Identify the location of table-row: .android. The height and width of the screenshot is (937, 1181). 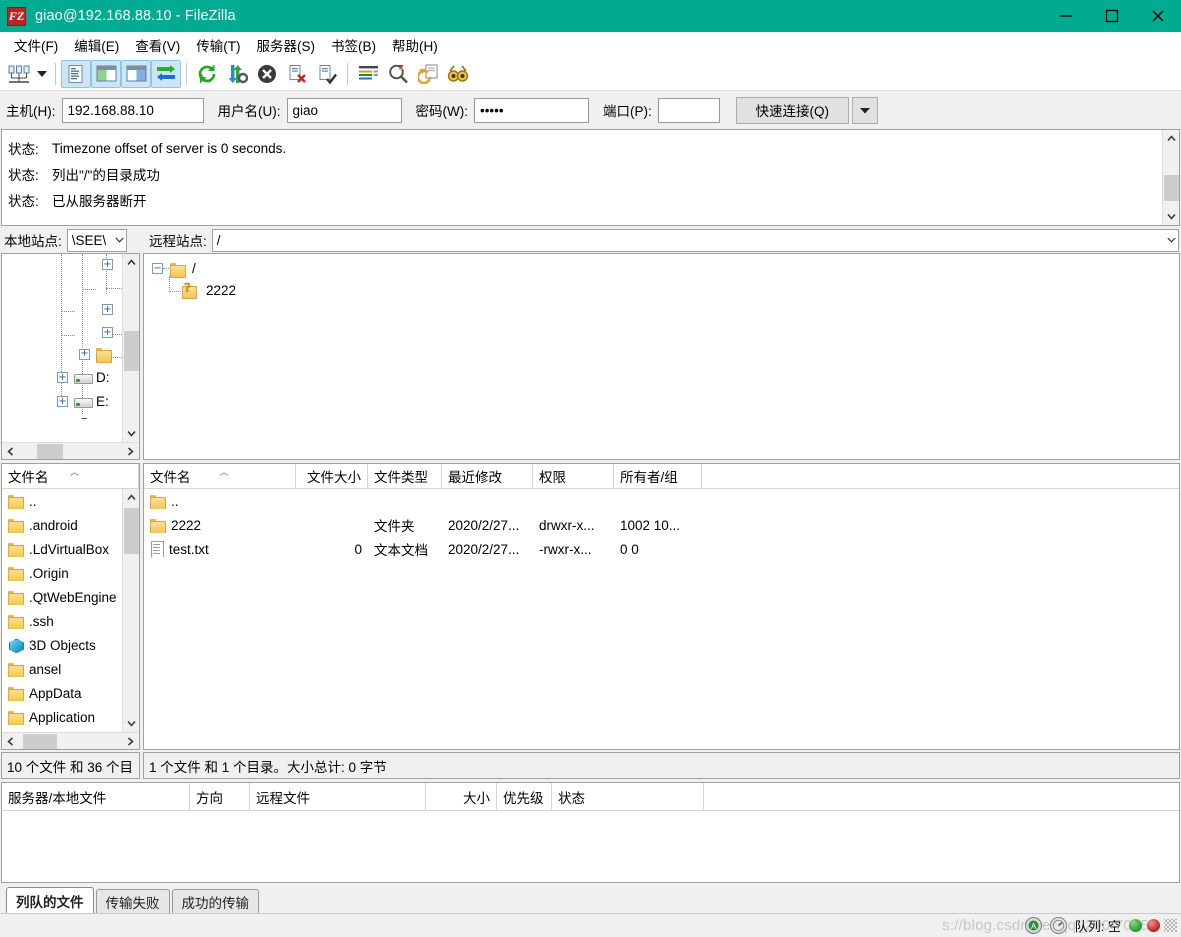
(62, 525).